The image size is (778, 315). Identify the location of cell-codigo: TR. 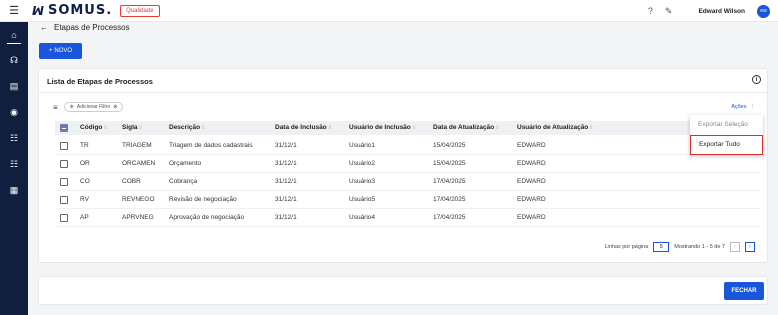
(84, 145).